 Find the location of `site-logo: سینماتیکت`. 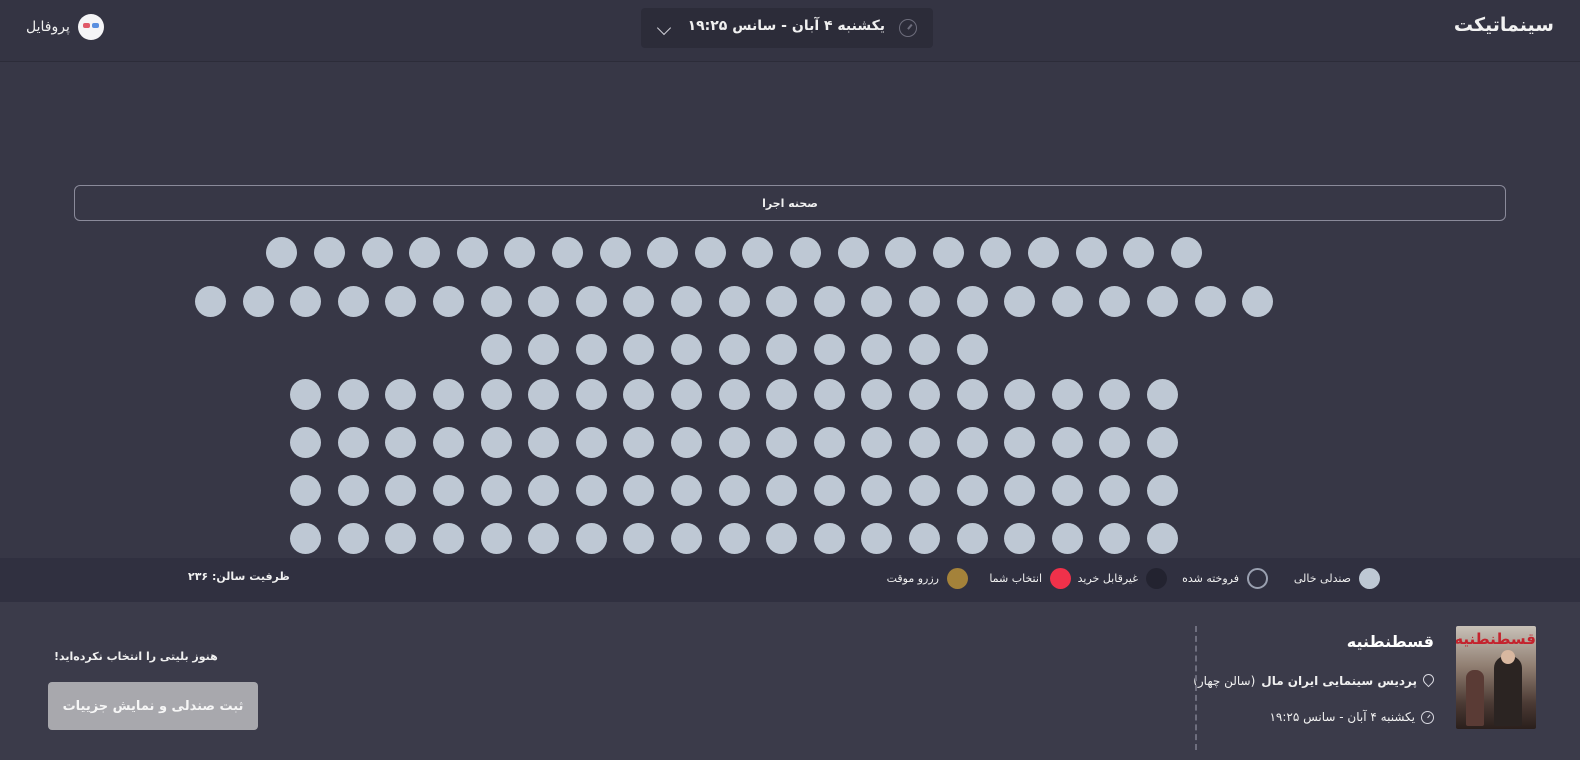

site-logo: سینماتیکت is located at coordinates (1504, 25).